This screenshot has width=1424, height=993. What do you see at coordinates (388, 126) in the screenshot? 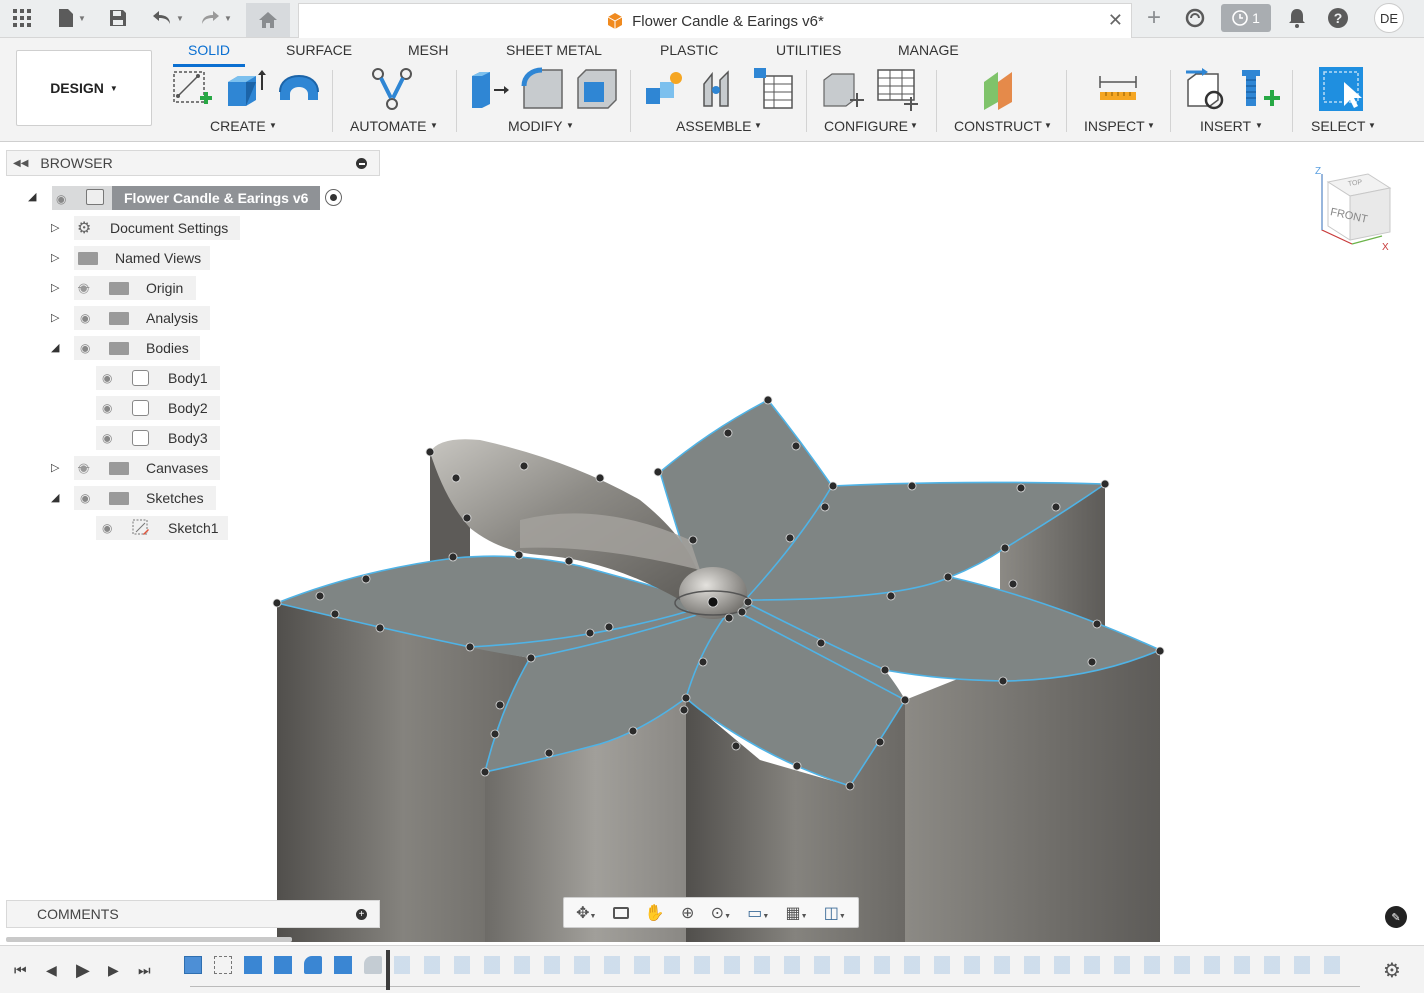
I see `group-automate: AUTOMATE` at bounding box center [388, 126].